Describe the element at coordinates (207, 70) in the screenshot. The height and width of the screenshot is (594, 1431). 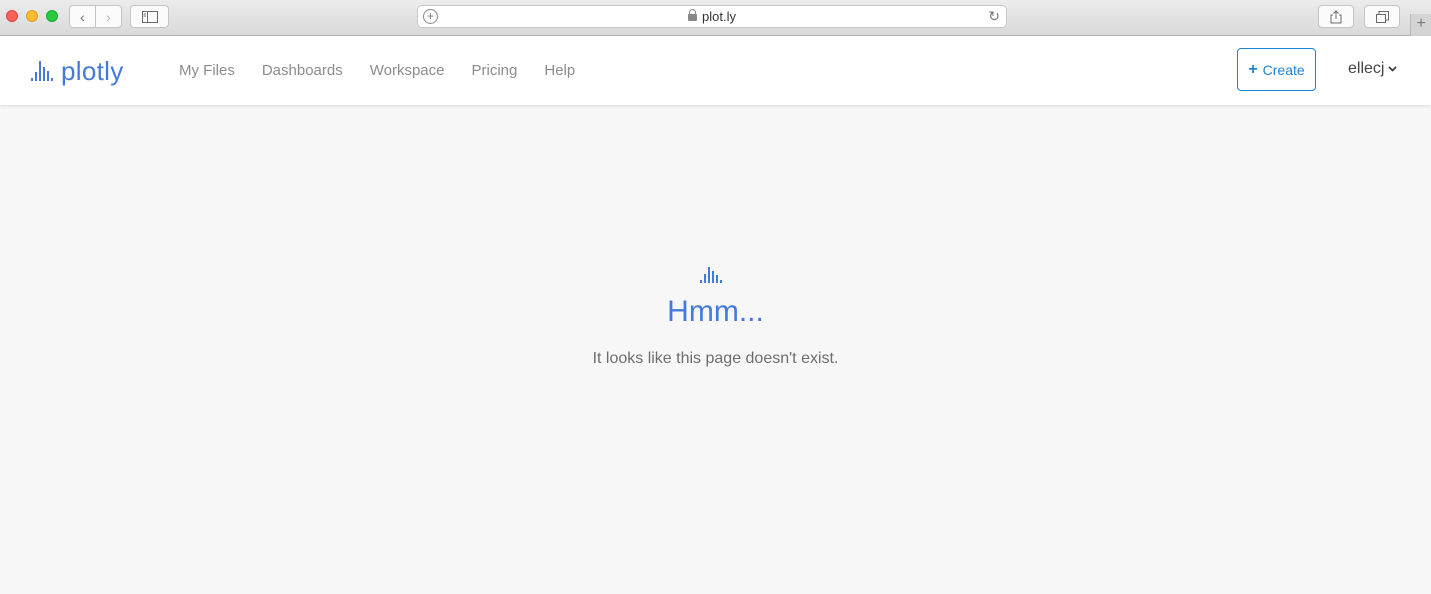
I see `nav-my-files: My Files` at that location.